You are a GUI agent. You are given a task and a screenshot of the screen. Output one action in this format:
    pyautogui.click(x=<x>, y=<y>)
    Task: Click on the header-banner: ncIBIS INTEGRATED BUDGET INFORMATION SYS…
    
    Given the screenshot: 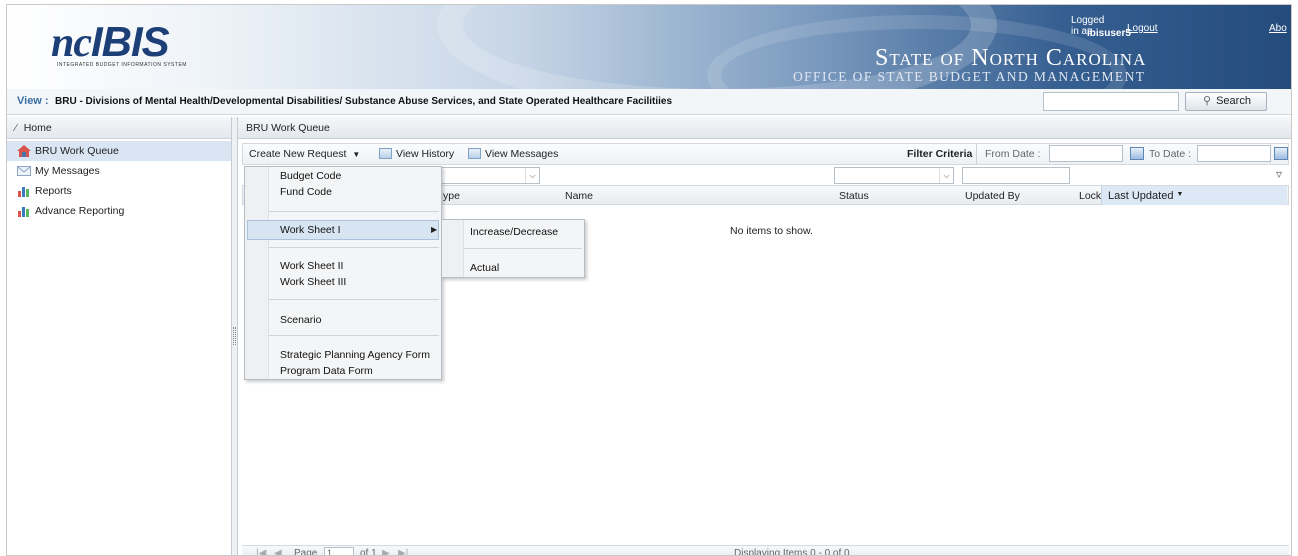 What is the action you would take?
    pyautogui.click(x=649, y=47)
    